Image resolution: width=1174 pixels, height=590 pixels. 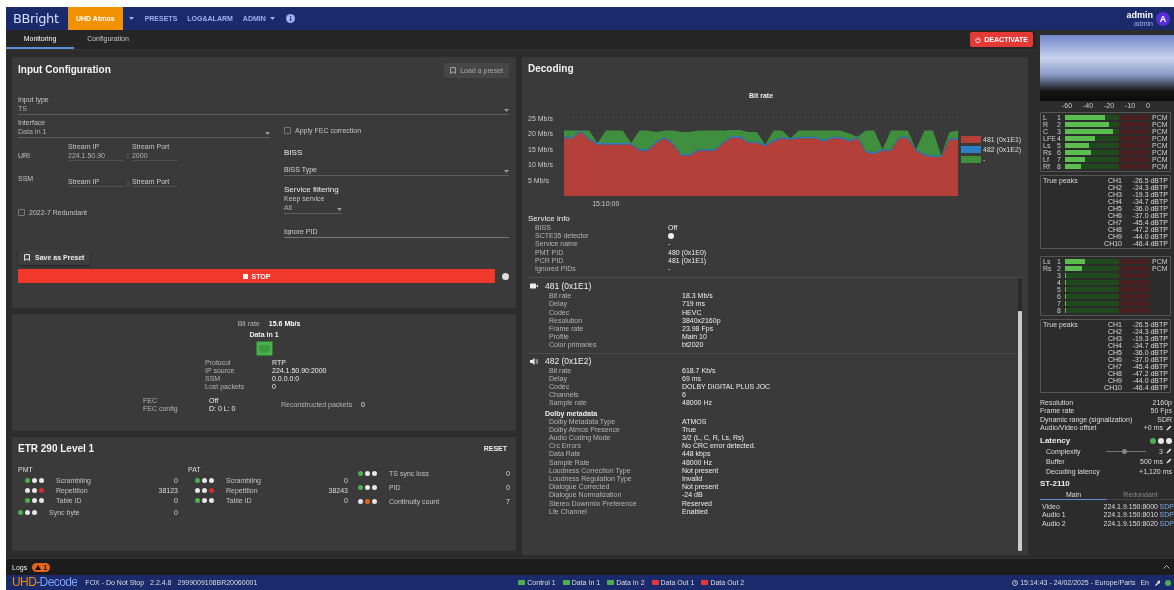 I want to click on section-title: ST-2110, so click(x=1055, y=483).